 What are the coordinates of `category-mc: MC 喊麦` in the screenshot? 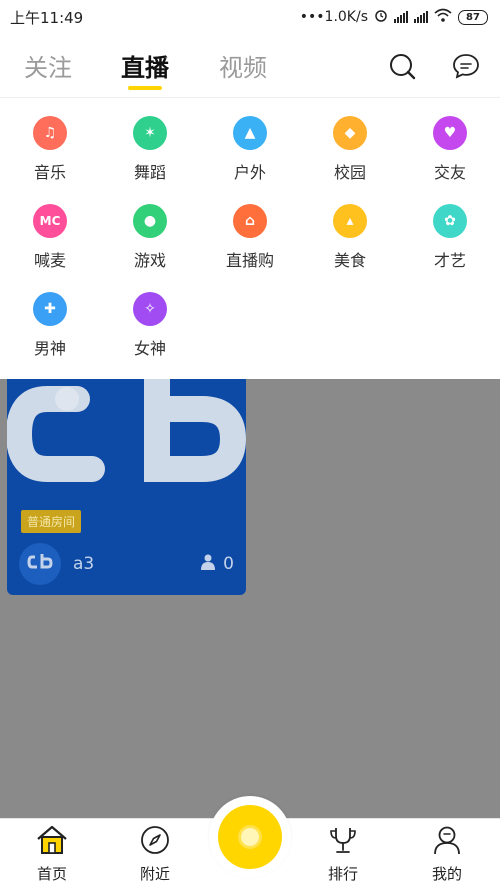 It's located at (50, 237).